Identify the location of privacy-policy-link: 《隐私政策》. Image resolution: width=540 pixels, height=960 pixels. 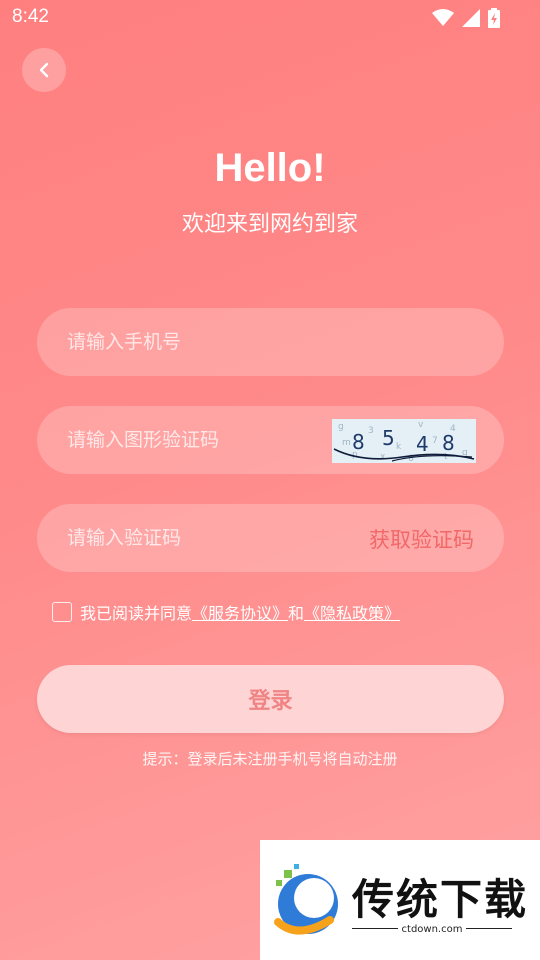
(352, 612).